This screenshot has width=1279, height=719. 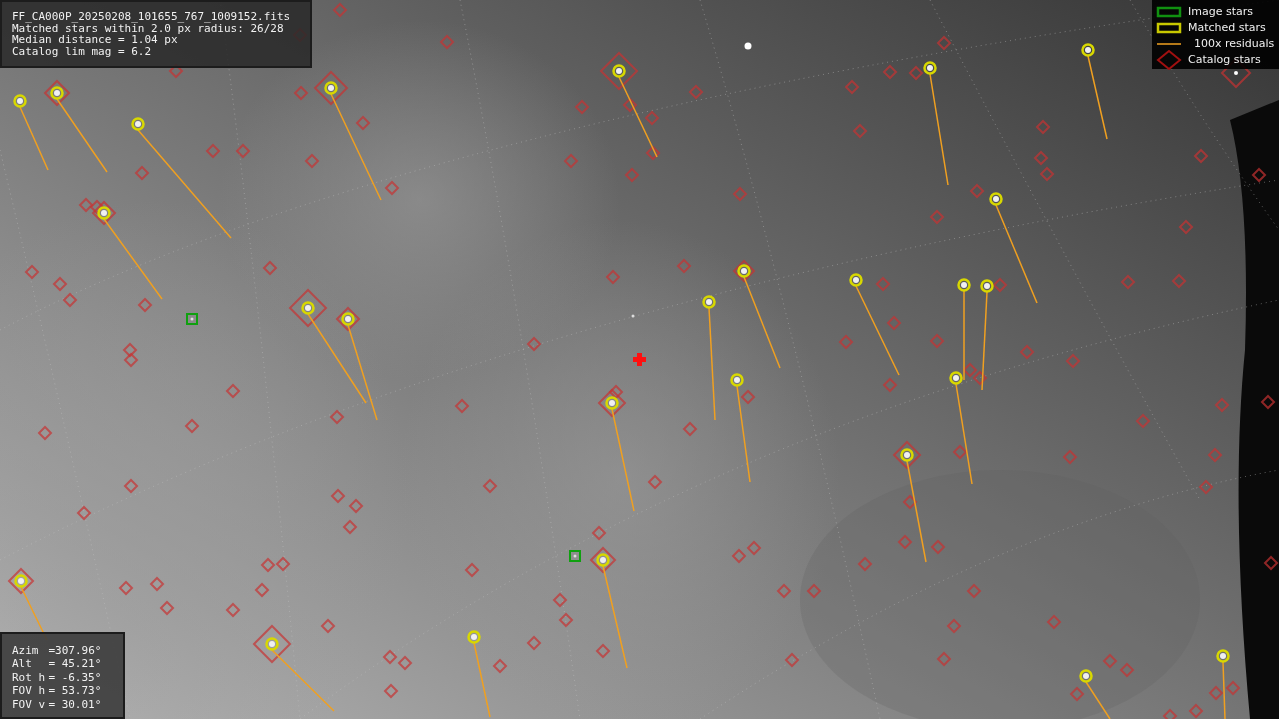 I want to click on pointing-label: Azim, so click(x=26, y=650).